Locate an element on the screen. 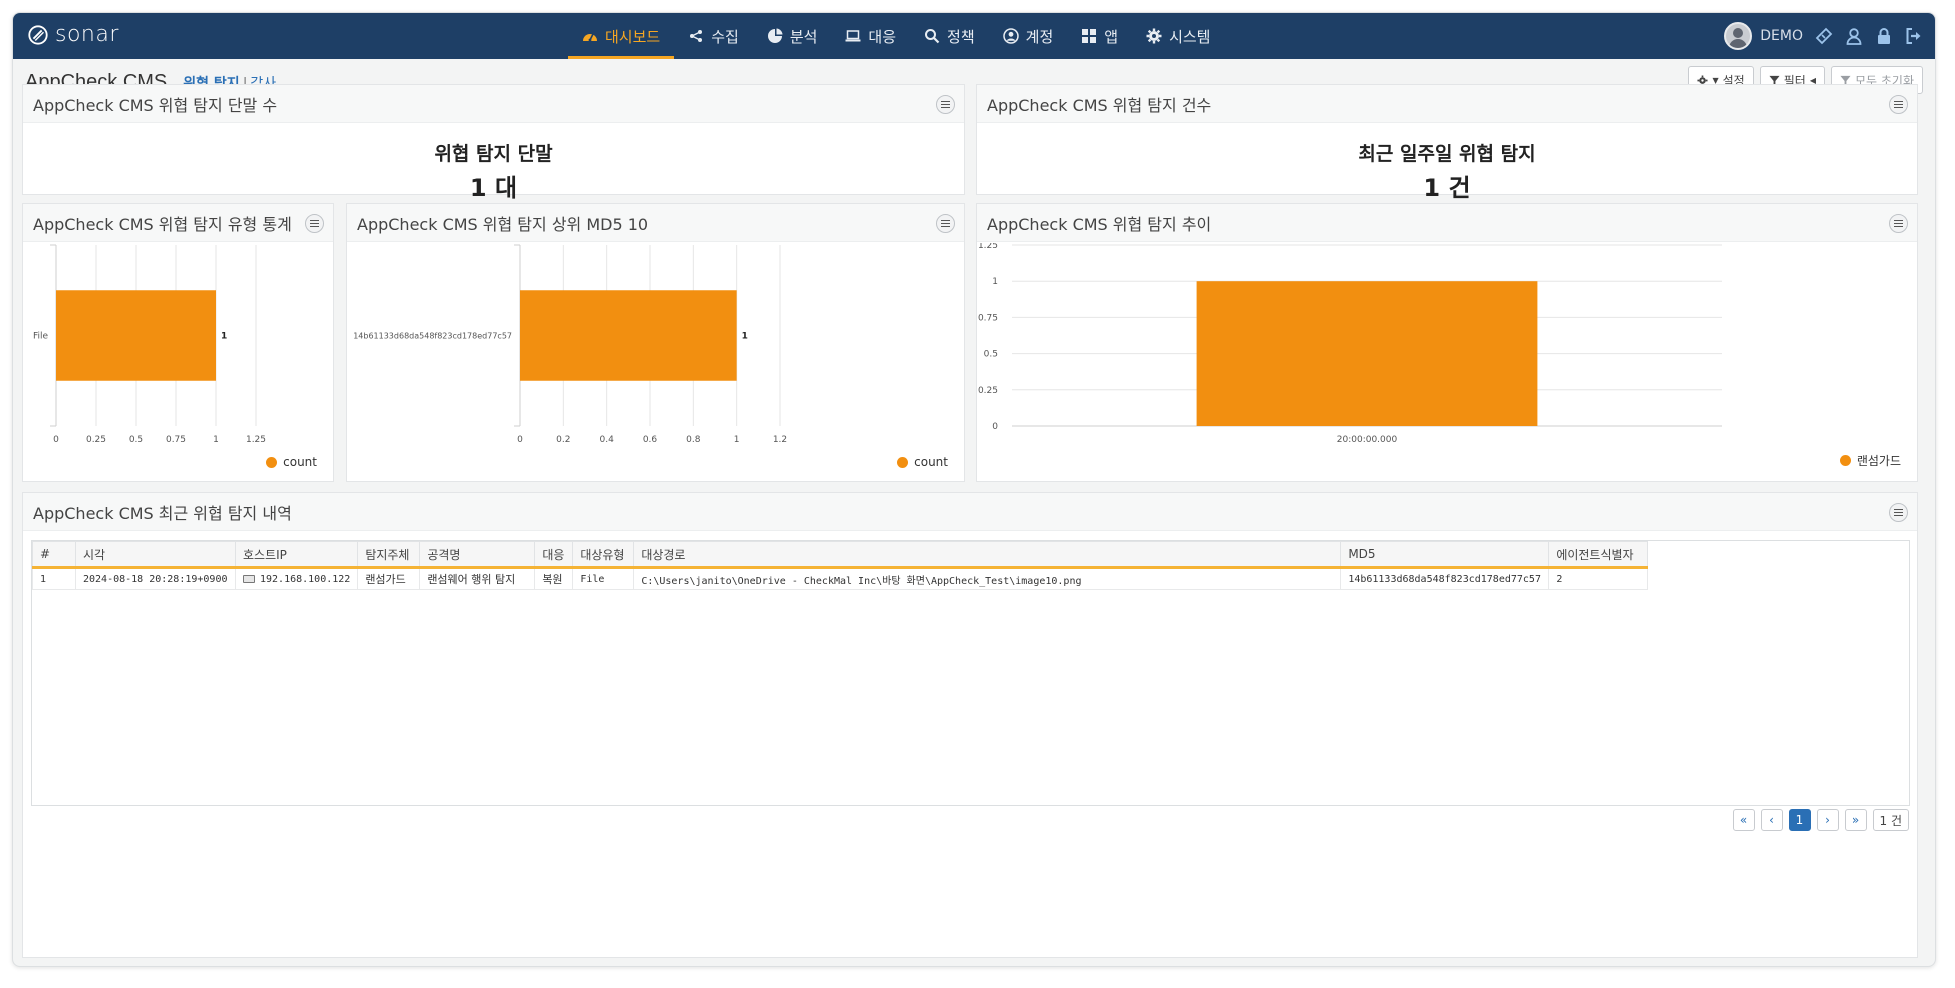 The image size is (1955, 988). lock-button is located at coordinates (1884, 36).